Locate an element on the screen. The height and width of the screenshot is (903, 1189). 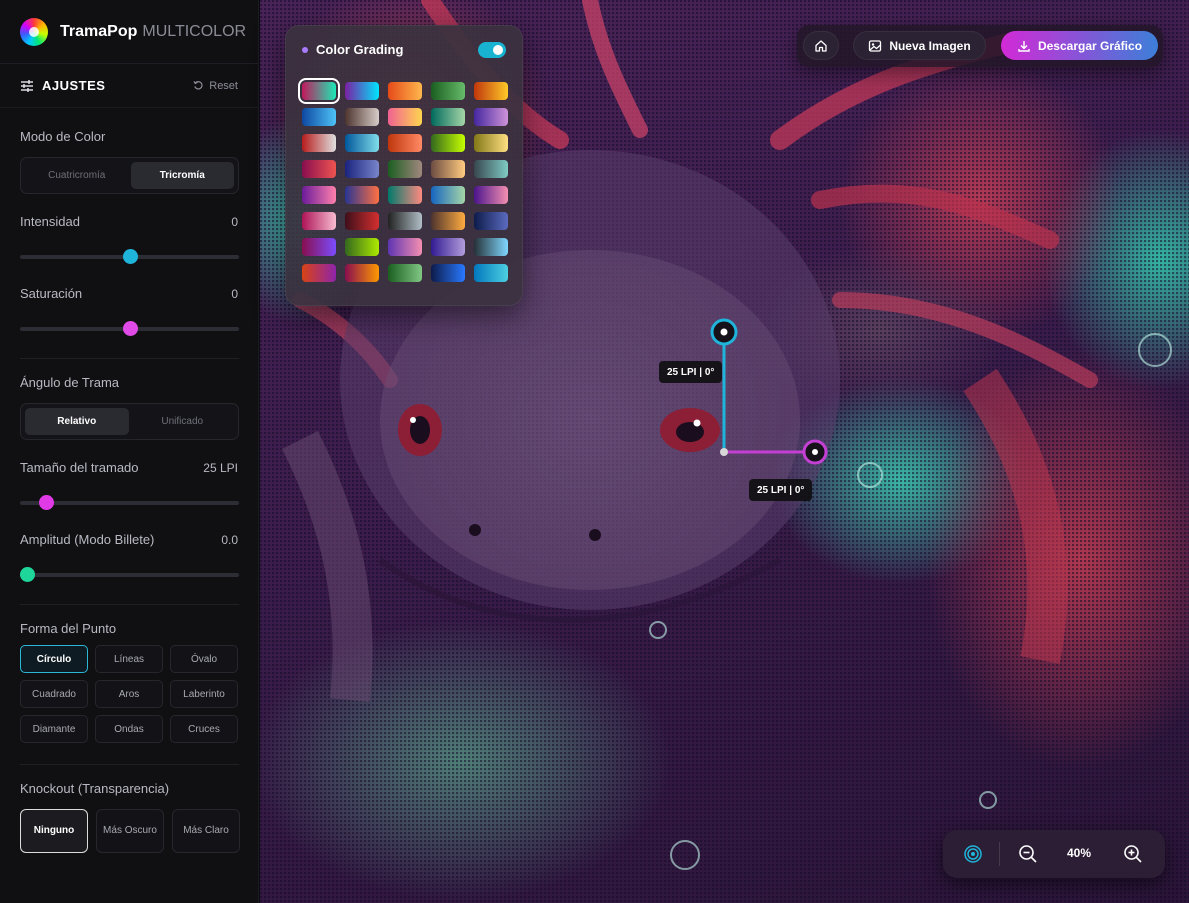
saturation-slider-thumb is located at coordinates (130, 328).